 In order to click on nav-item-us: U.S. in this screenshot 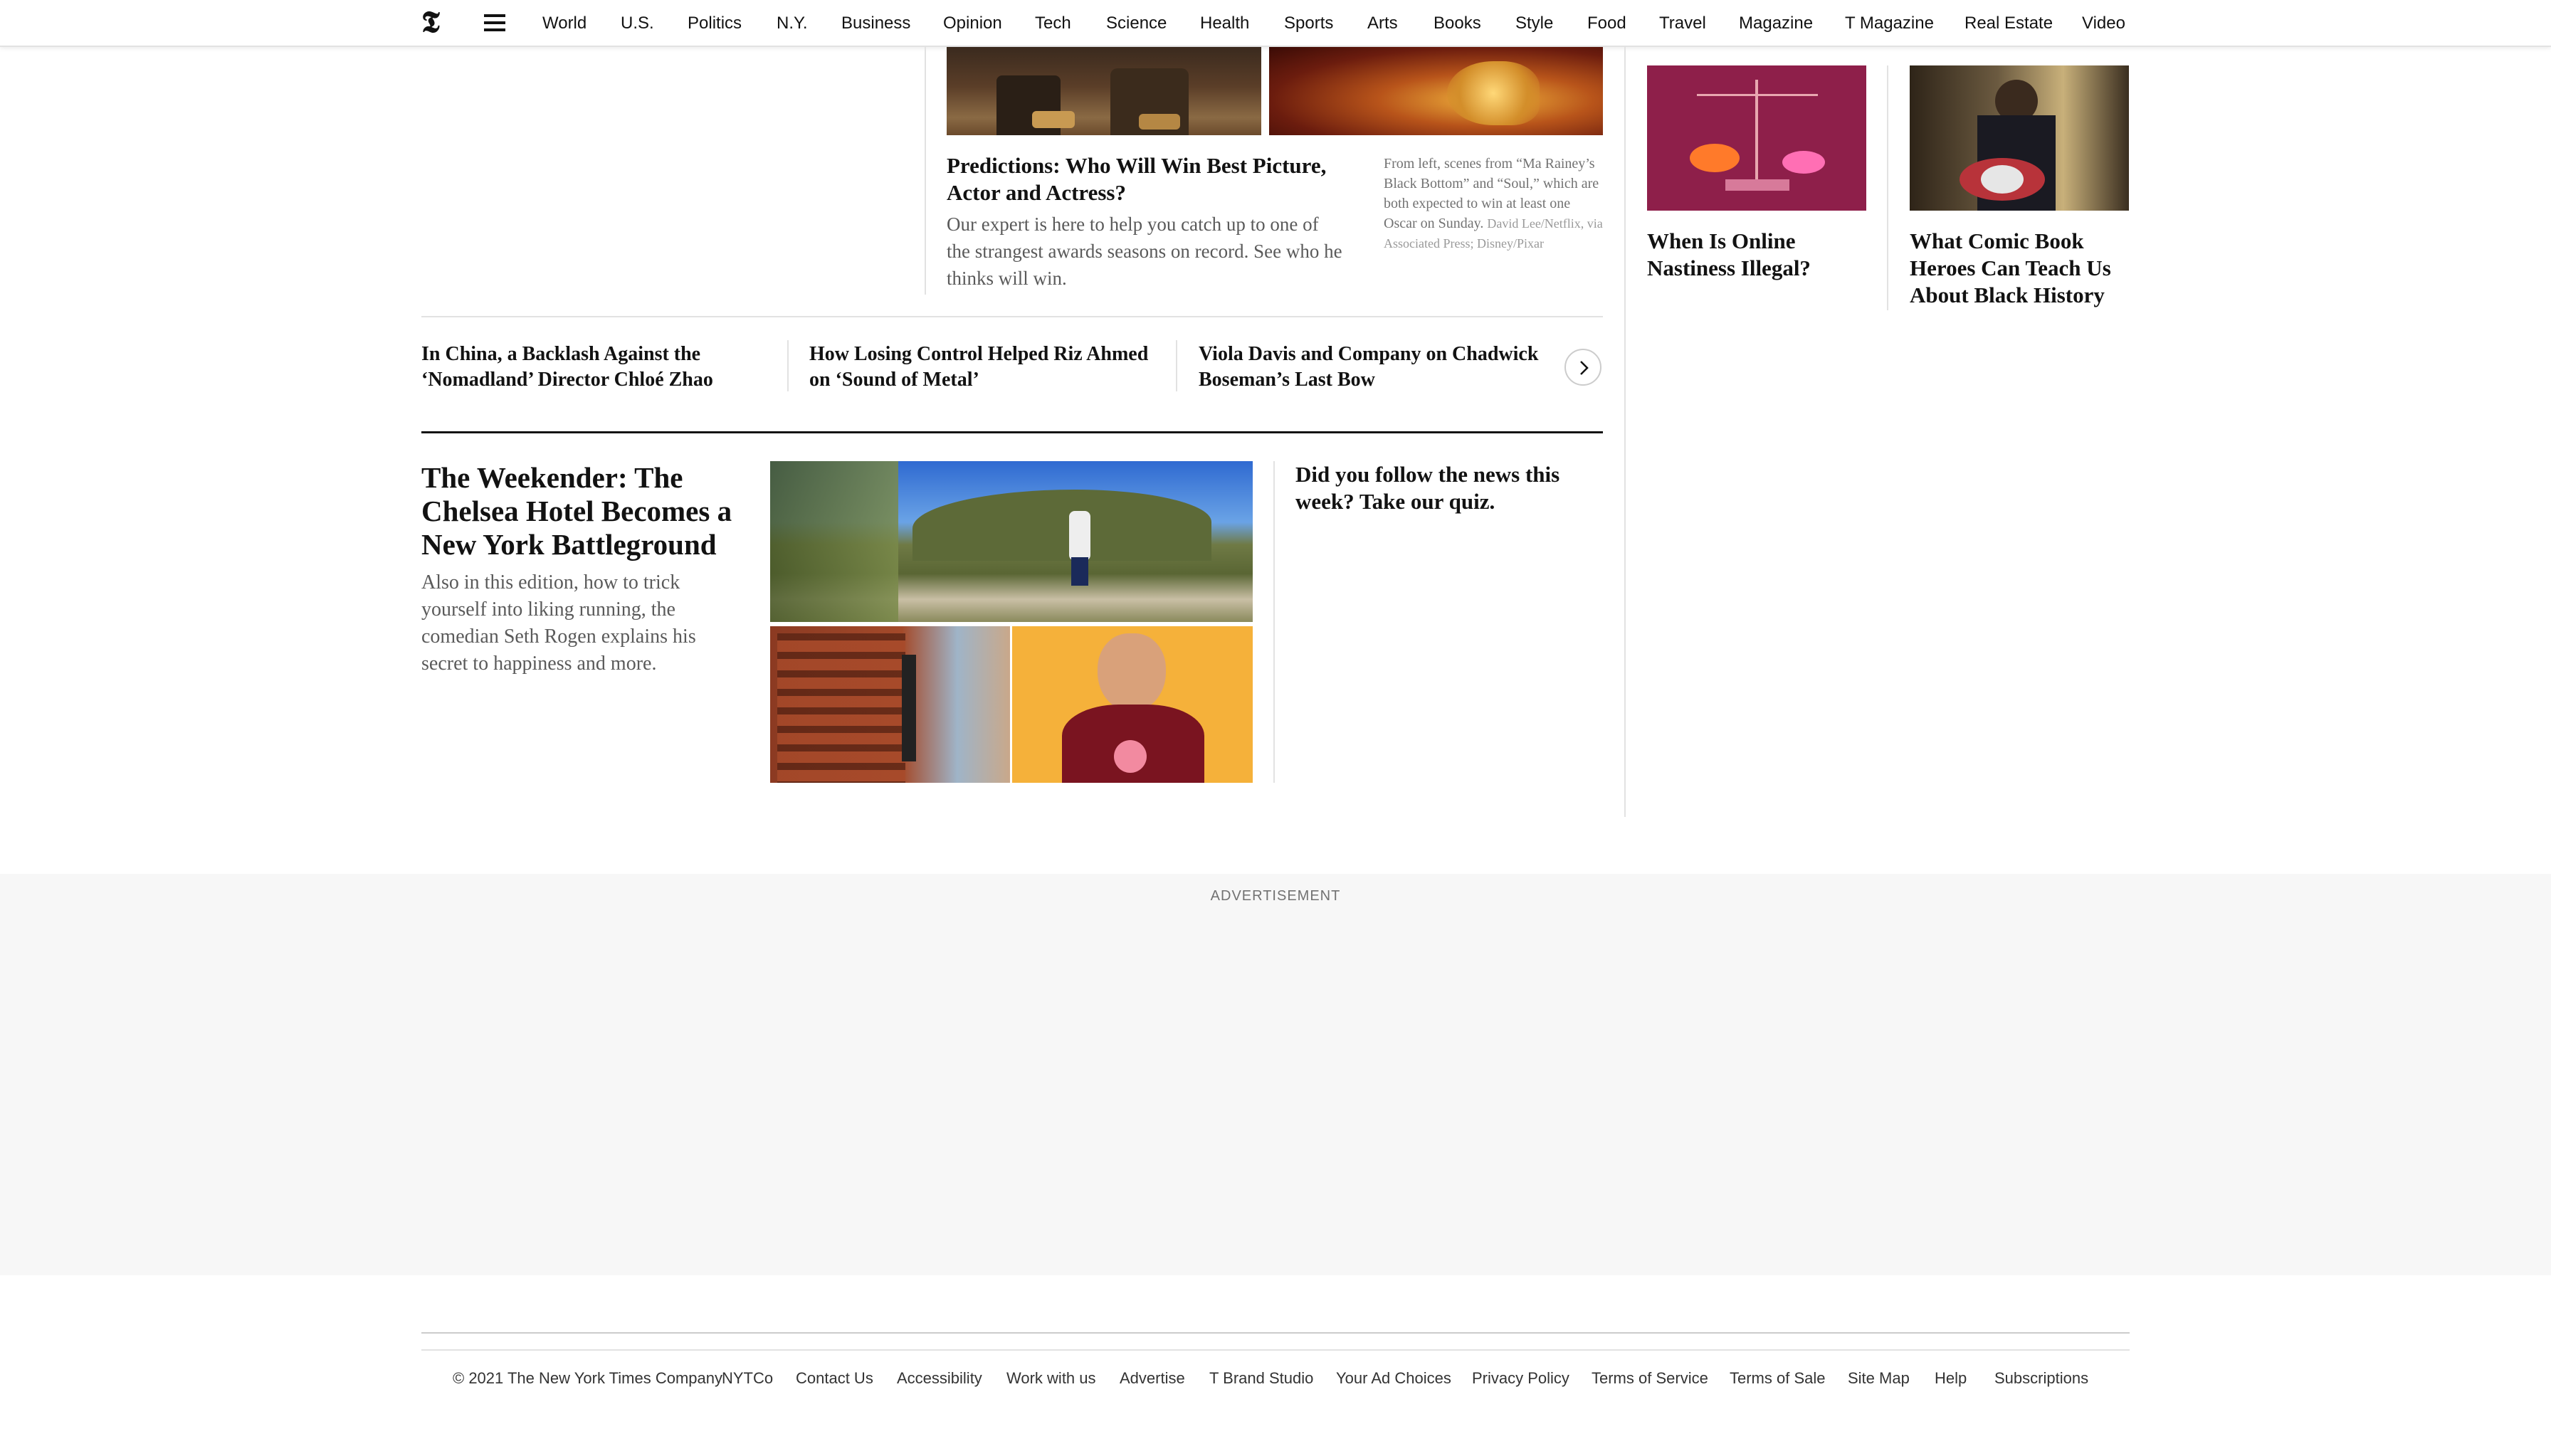, I will do `click(638, 23)`.